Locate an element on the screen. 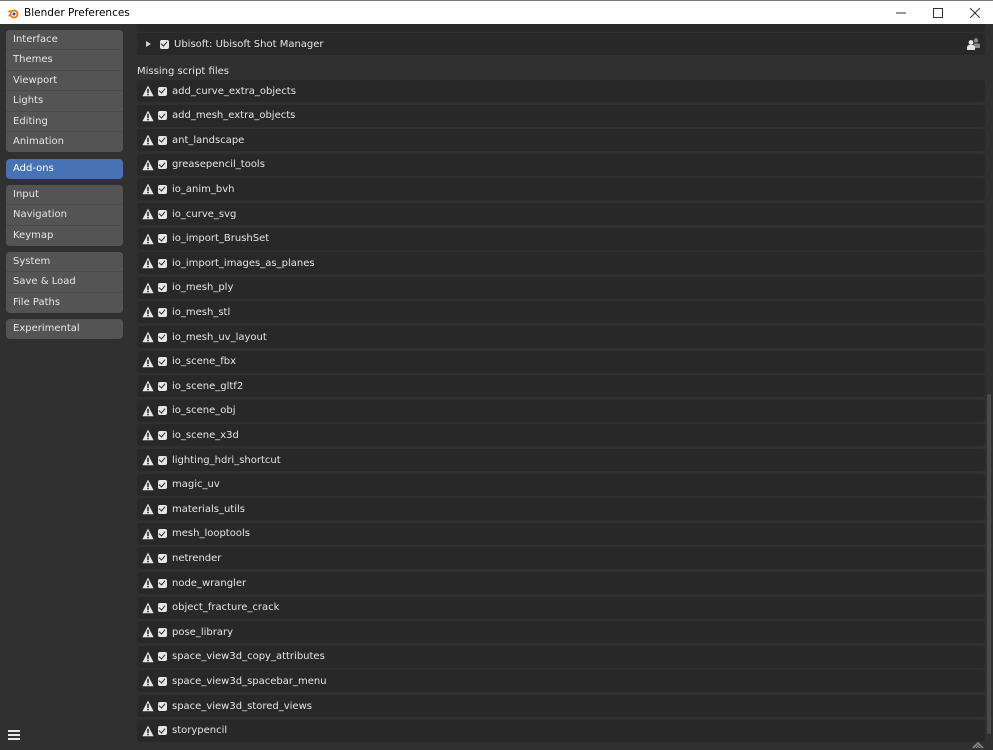 The image size is (993, 750). missing-addon-row: ant_landscape is located at coordinates (561, 140).